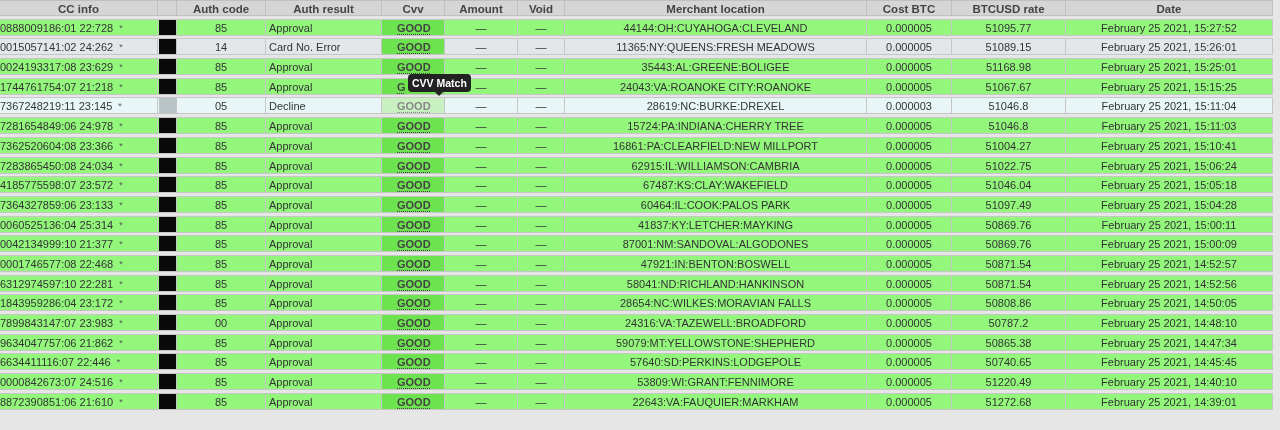 This screenshot has width=1280, height=430. What do you see at coordinates (1169, 185) in the screenshot?
I see `table-cell: February 25 2021, 15:05:18` at bounding box center [1169, 185].